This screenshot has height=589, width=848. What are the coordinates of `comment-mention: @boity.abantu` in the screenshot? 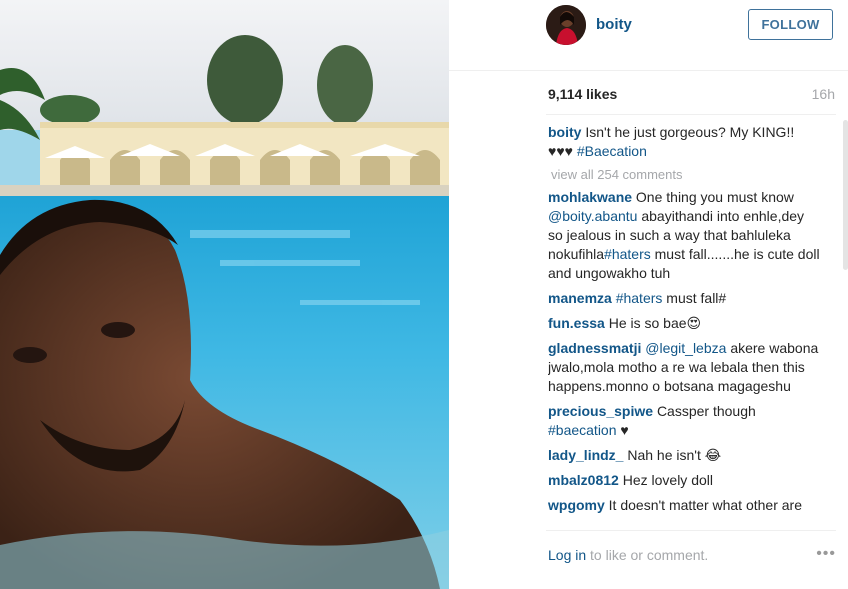 It's located at (592, 216).